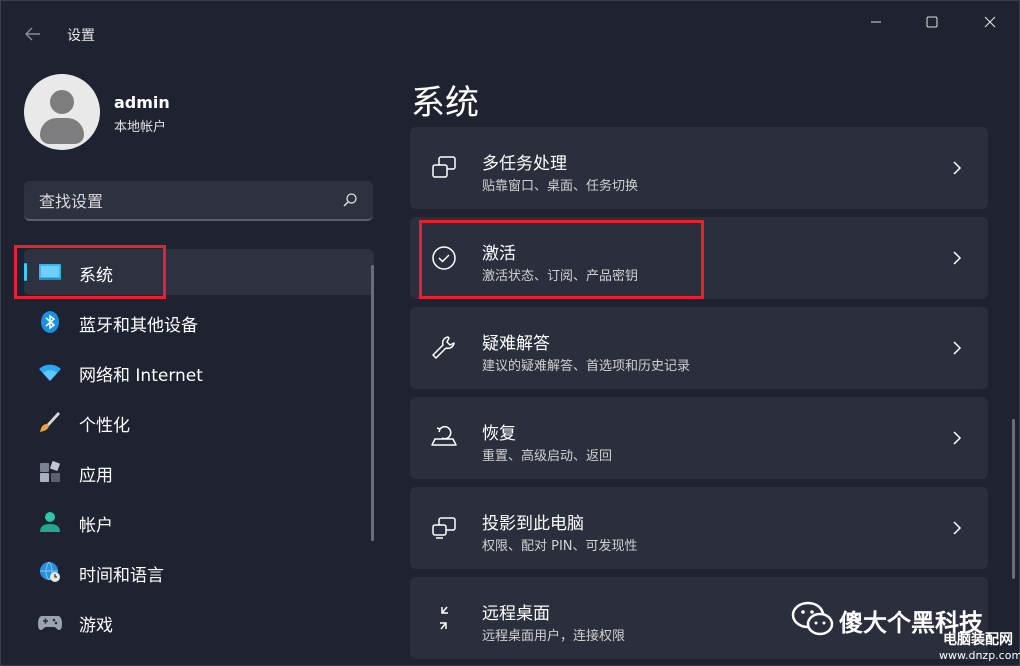  Describe the element at coordinates (199, 422) in the screenshot. I see `sidebar-item-personalization: 个性化` at that location.